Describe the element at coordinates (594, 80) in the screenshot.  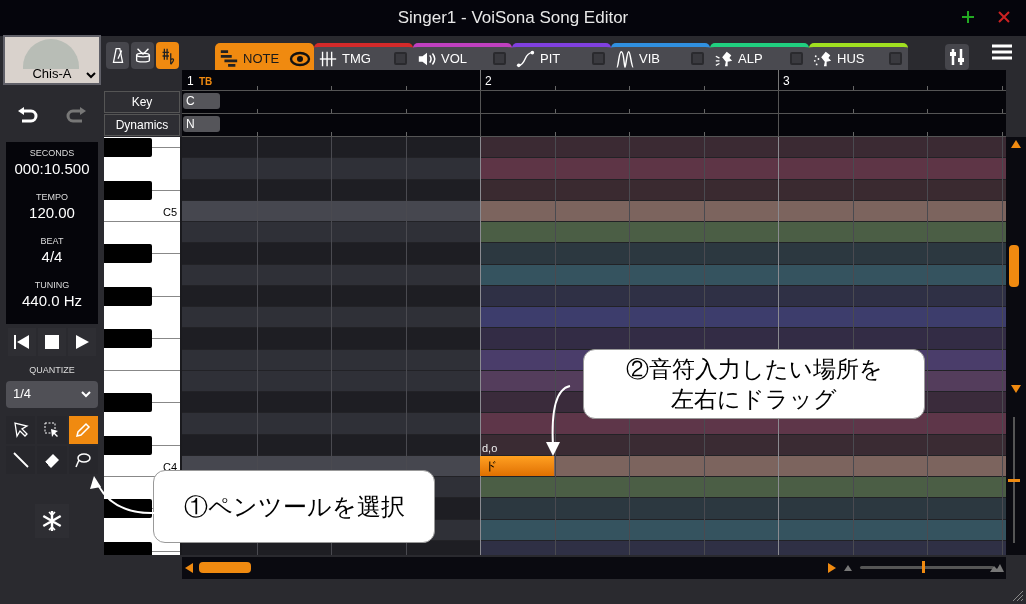
I see `timeline-ruler: 1 TB 2 3` at that location.